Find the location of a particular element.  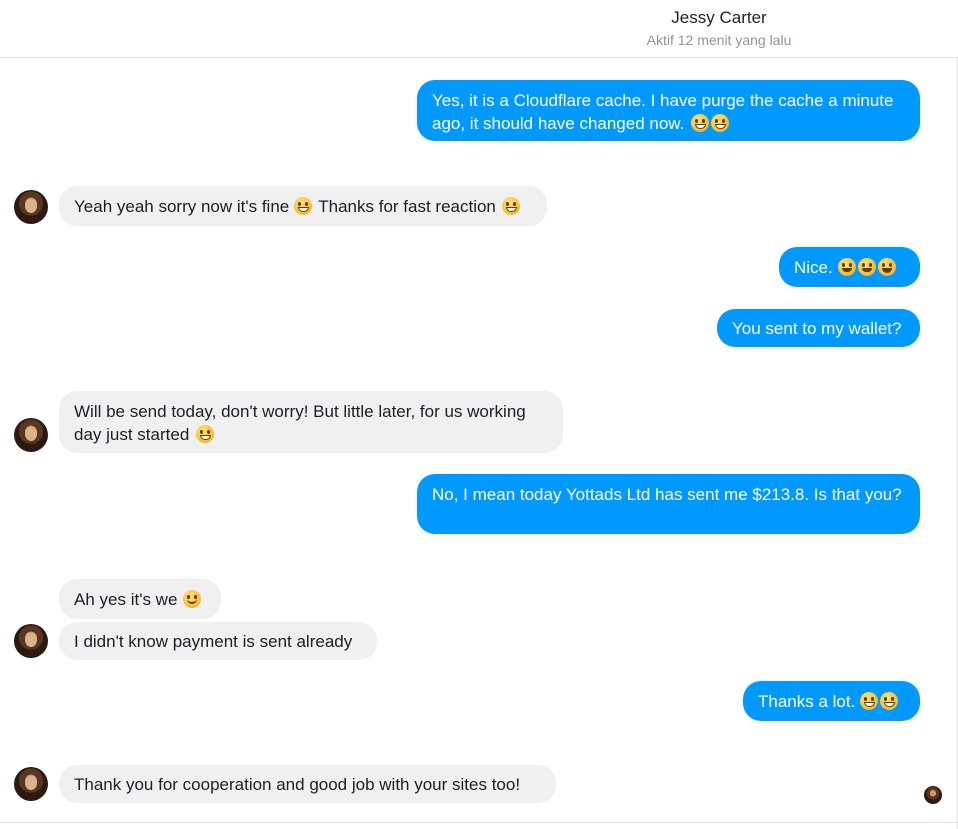

conversation-header: Jessy Carter Aktif 12 menit yang lalu is located at coordinates (479, 29).